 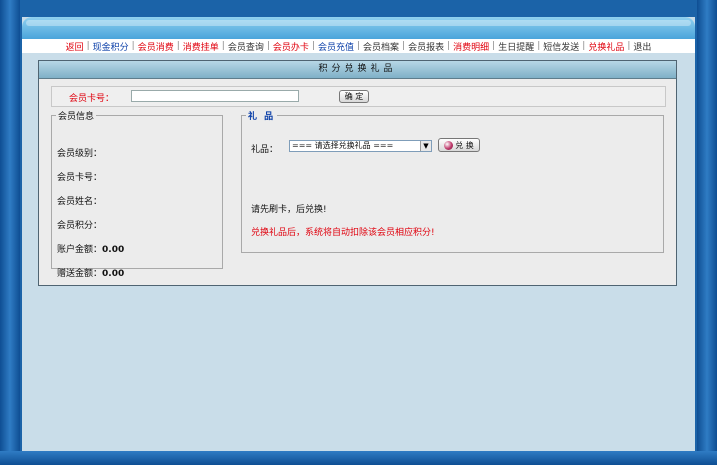 What do you see at coordinates (113, 274) in the screenshot?
I see `gift-amount-value: 0.00` at bounding box center [113, 274].